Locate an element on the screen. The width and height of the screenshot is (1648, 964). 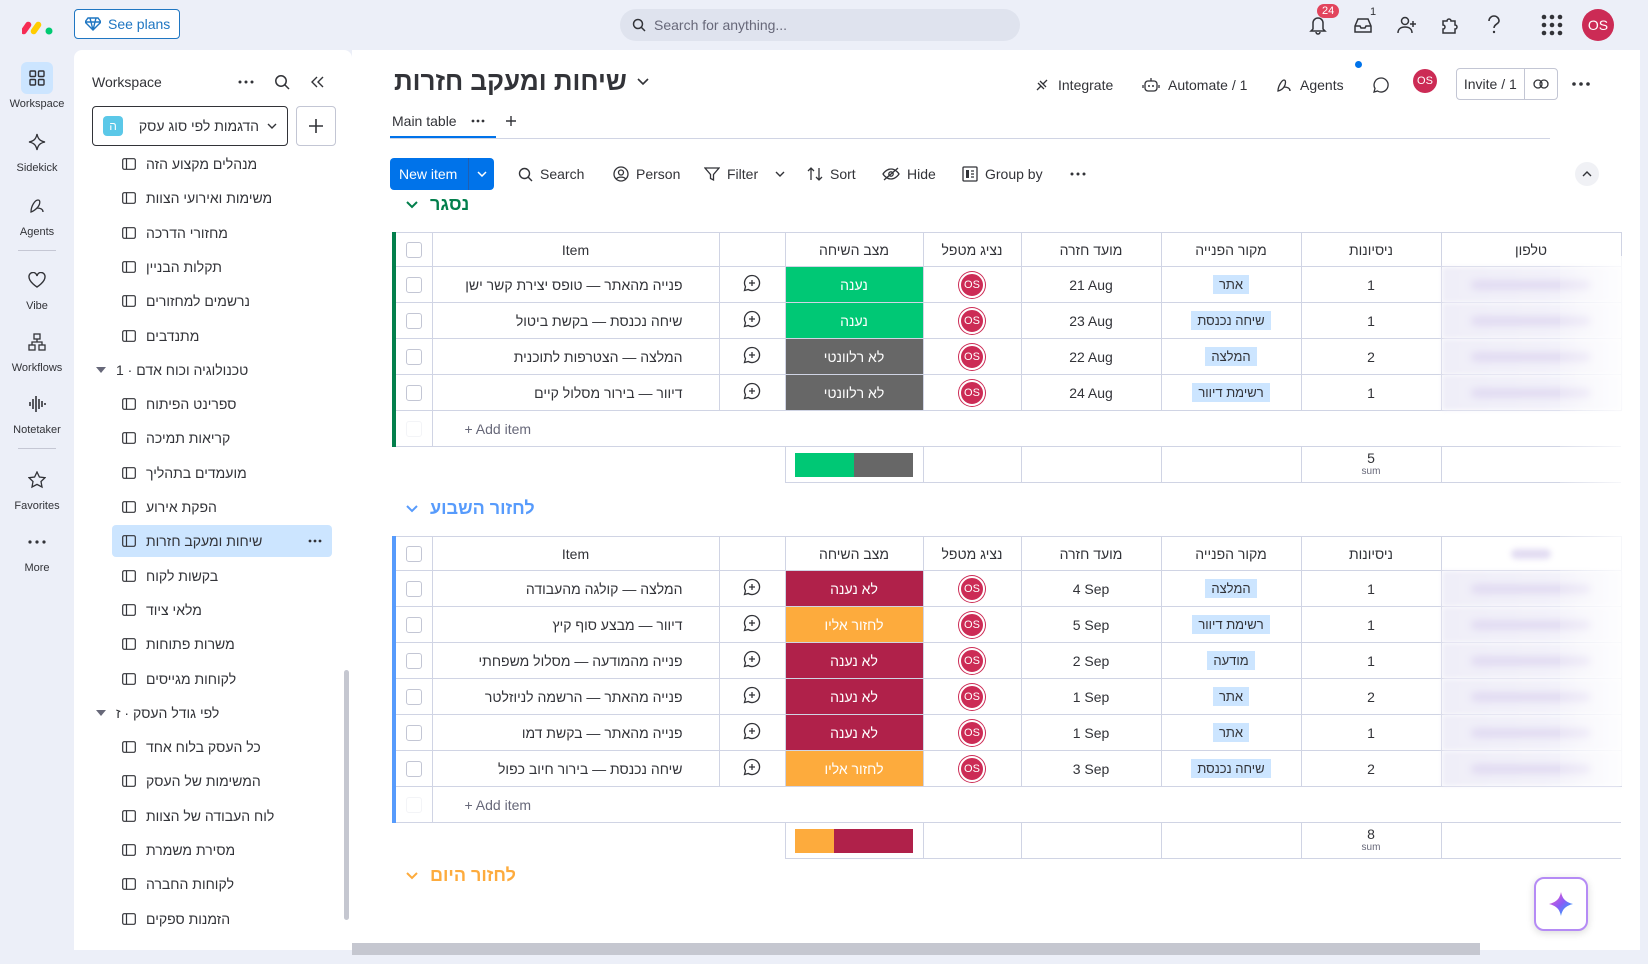
column-header-attempts: ניסיונות is located at coordinates (1371, 553).